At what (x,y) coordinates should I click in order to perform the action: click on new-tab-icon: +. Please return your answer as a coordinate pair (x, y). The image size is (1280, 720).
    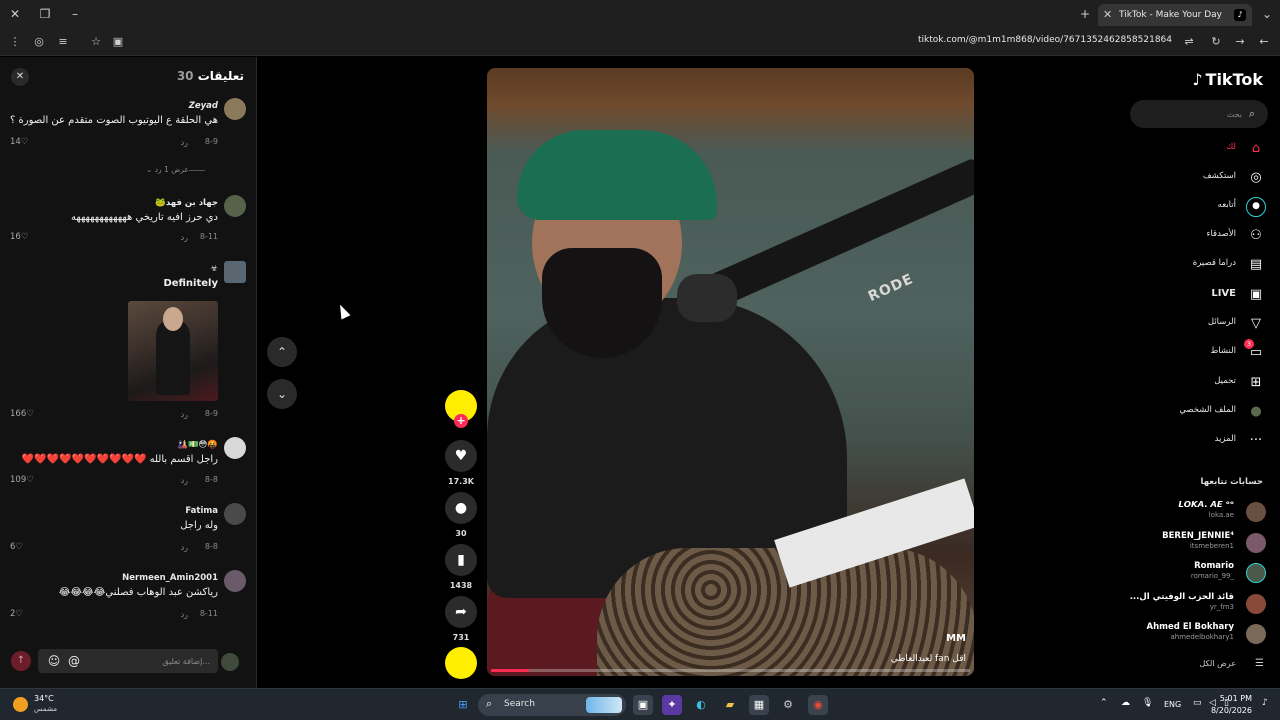
    Looking at the image, I should click on (1085, 14).